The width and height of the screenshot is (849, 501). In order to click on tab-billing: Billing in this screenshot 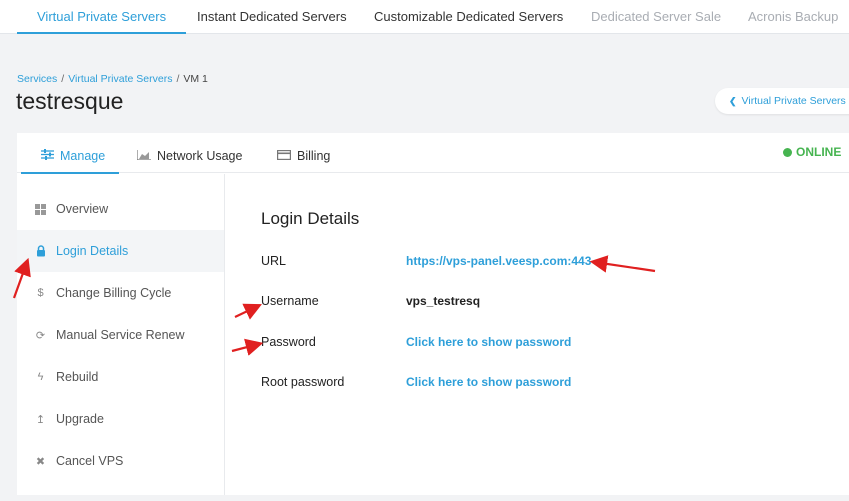, I will do `click(303, 153)`.